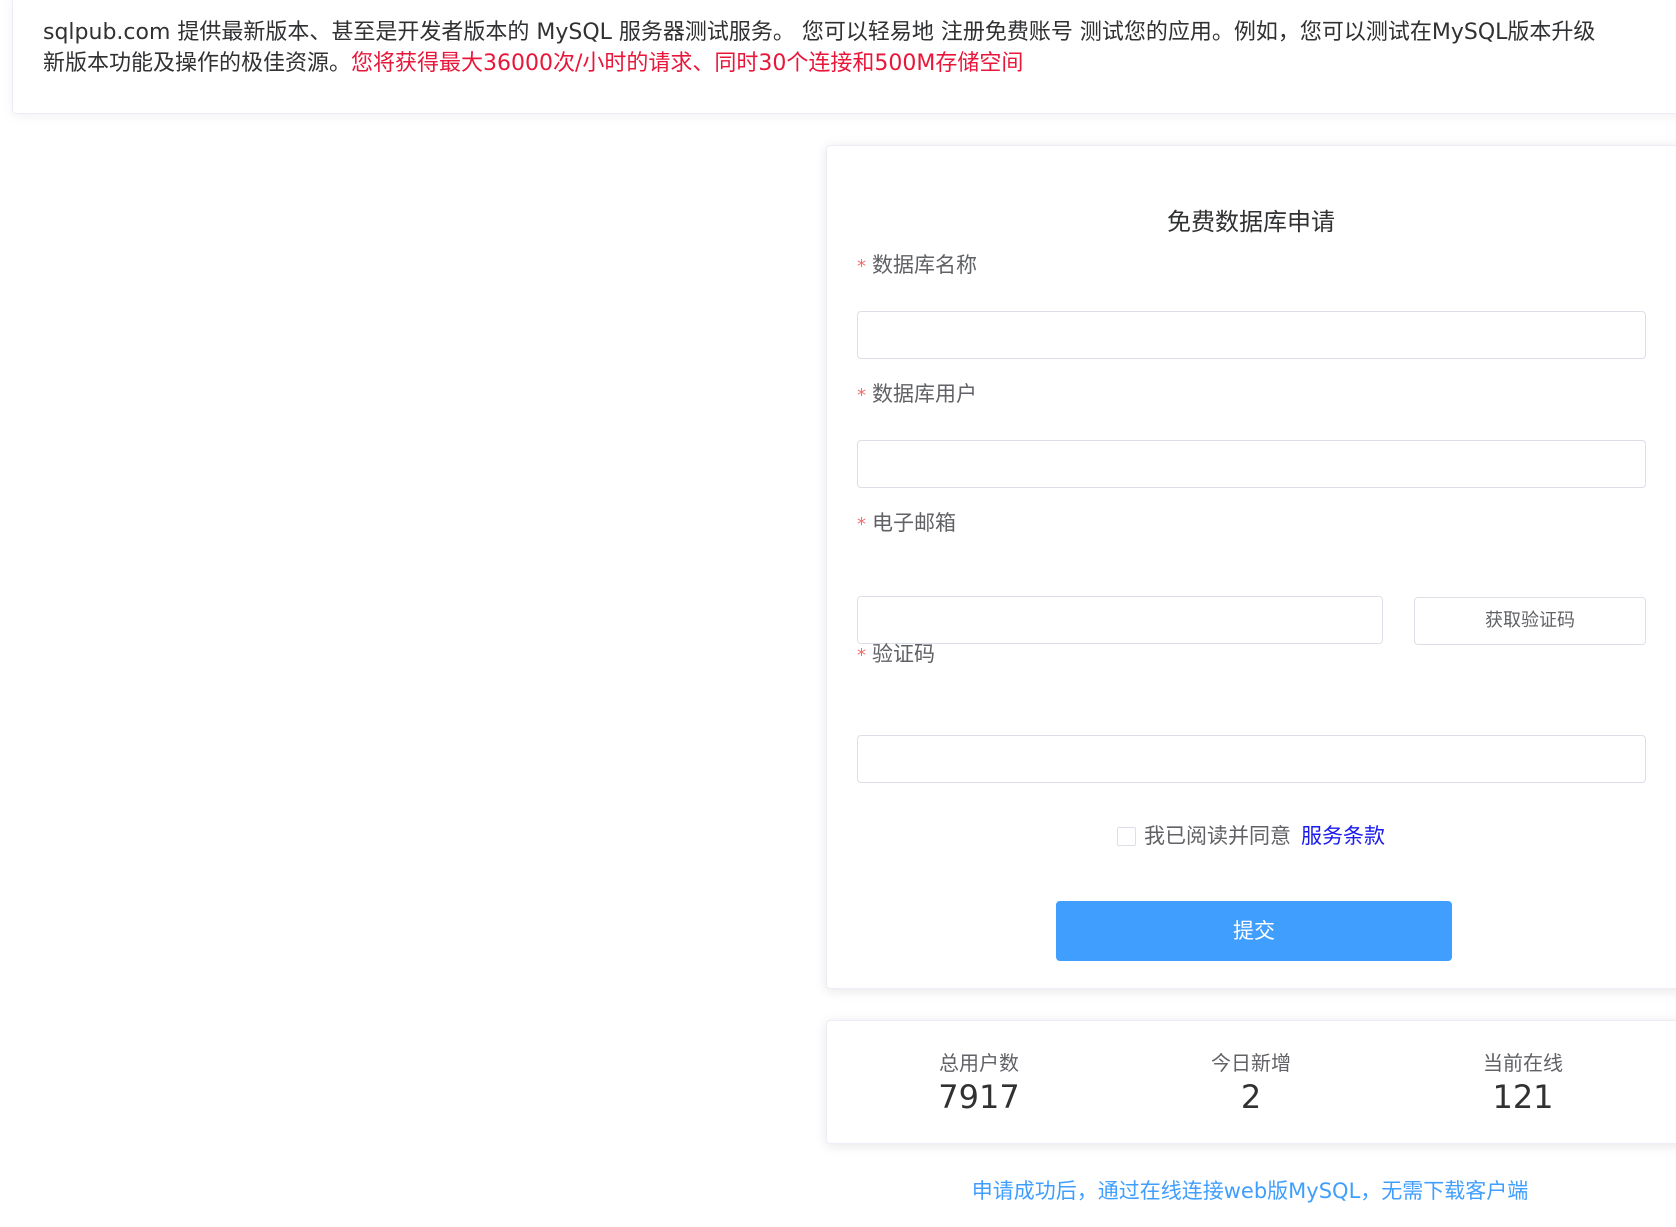  What do you see at coordinates (1251, 1063) in the screenshot?
I see `stat-label: 今日新增` at bounding box center [1251, 1063].